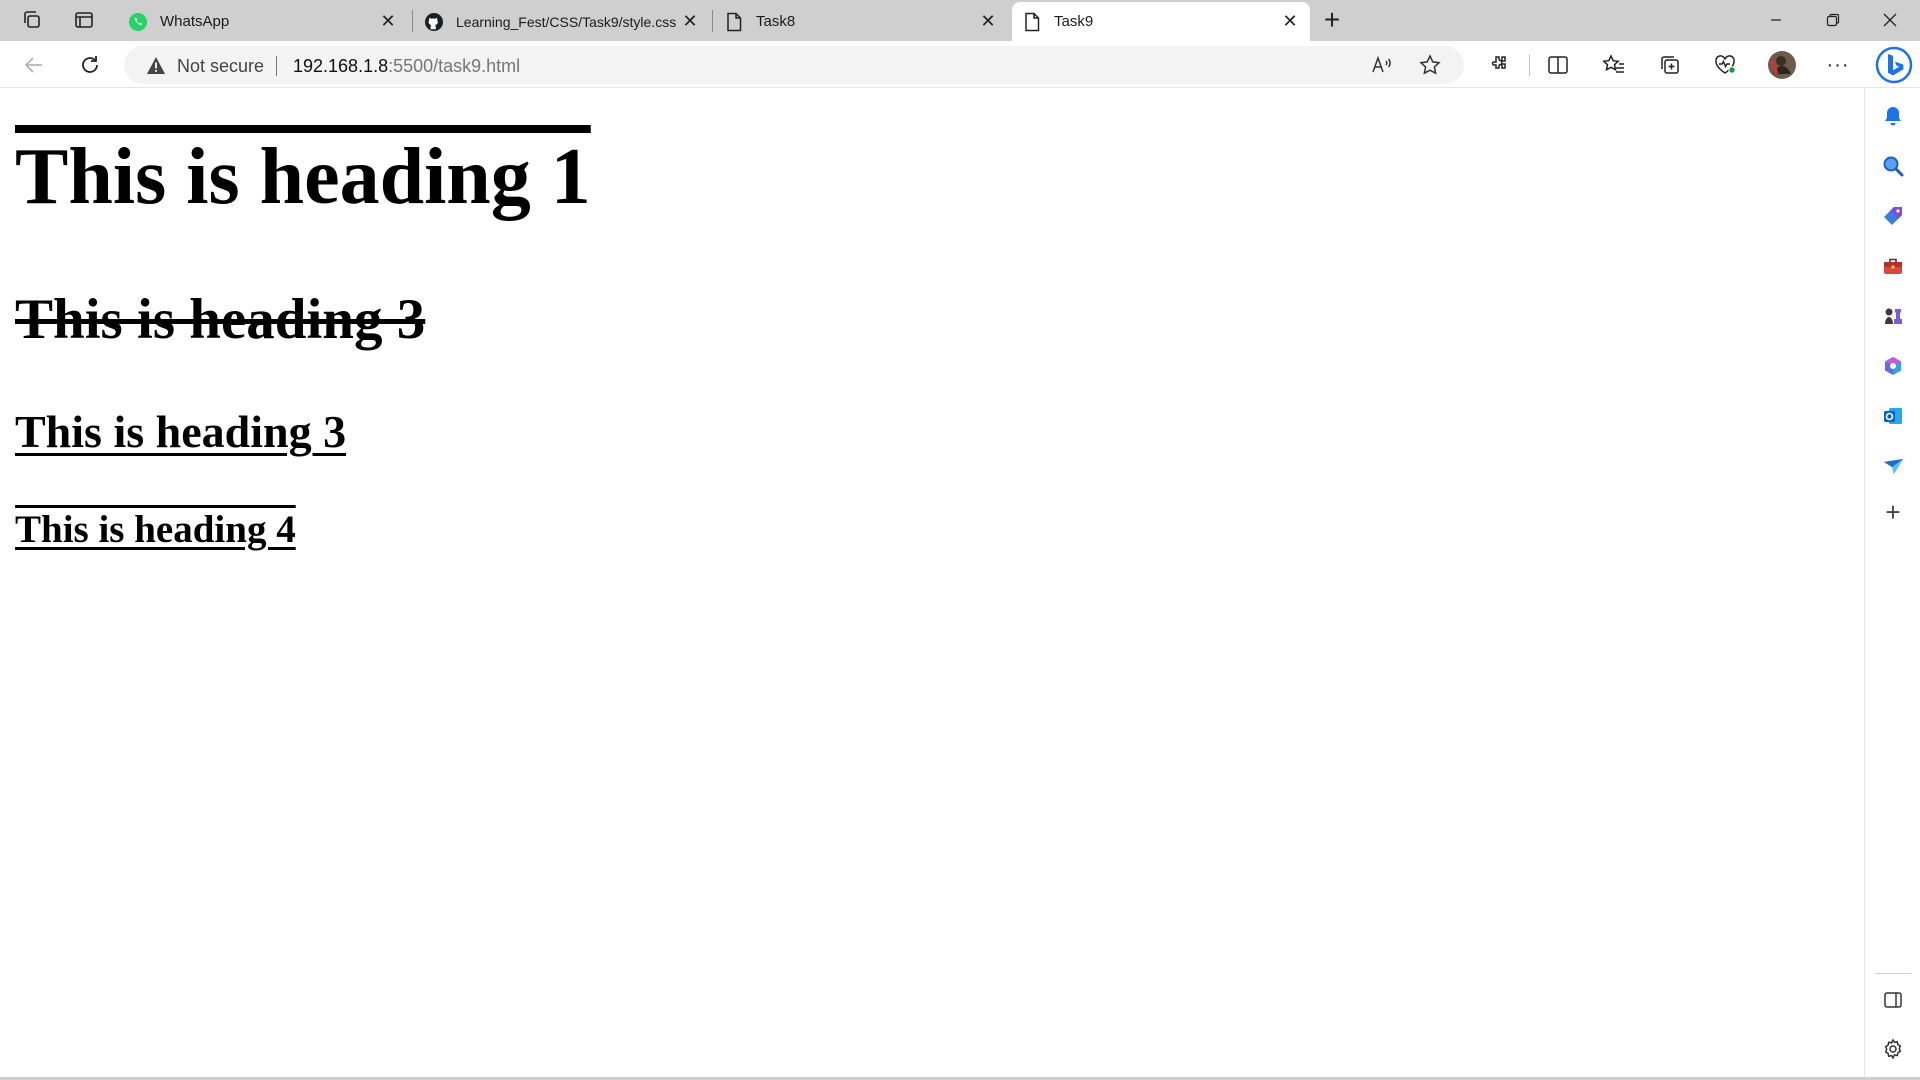  What do you see at coordinates (1782, 65) in the screenshot?
I see `profile-avatar` at bounding box center [1782, 65].